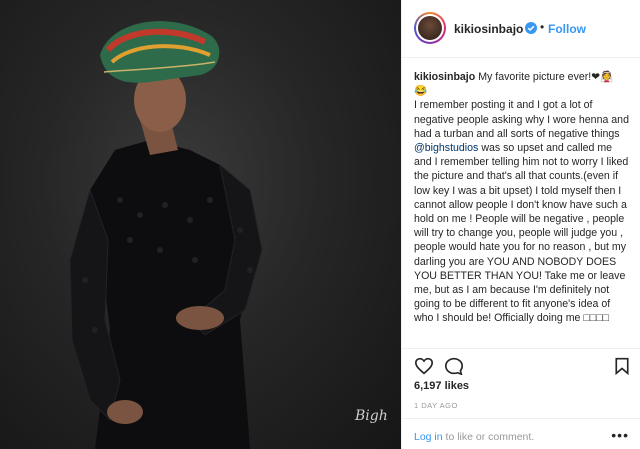  What do you see at coordinates (430, 28) in the screenshot?
I see `avatar` at bounding box center [430, 28].